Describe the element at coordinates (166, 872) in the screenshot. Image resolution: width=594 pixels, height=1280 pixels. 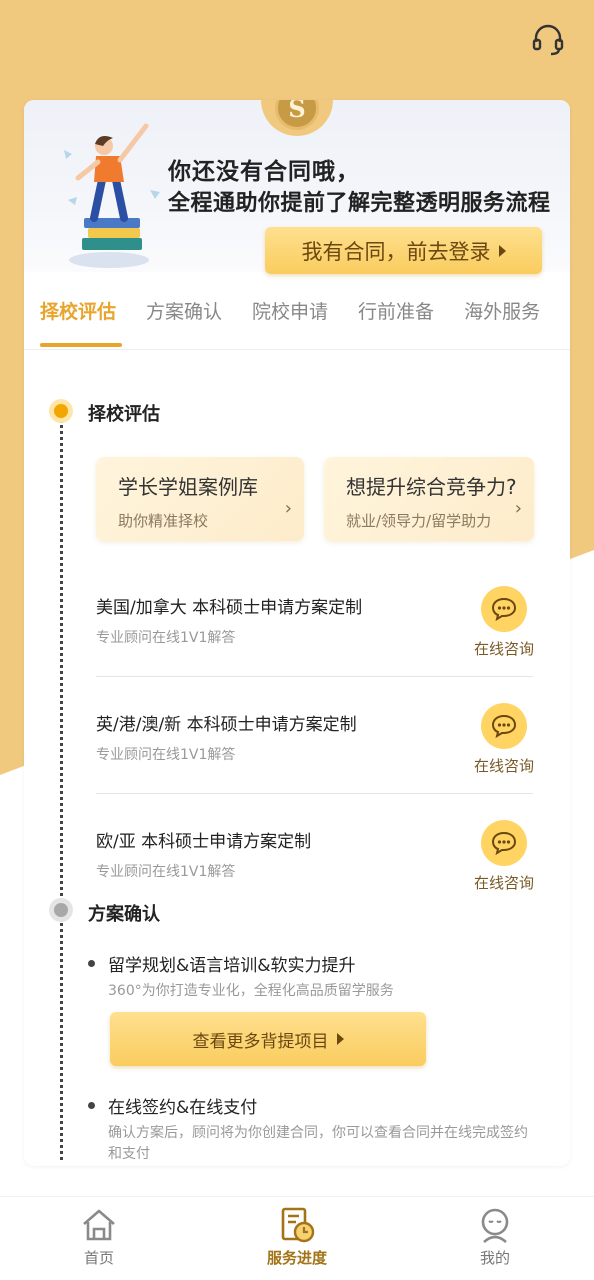
I see `item-subtitle-eu-asia: 专业顾问在线1V1解答` at that location.